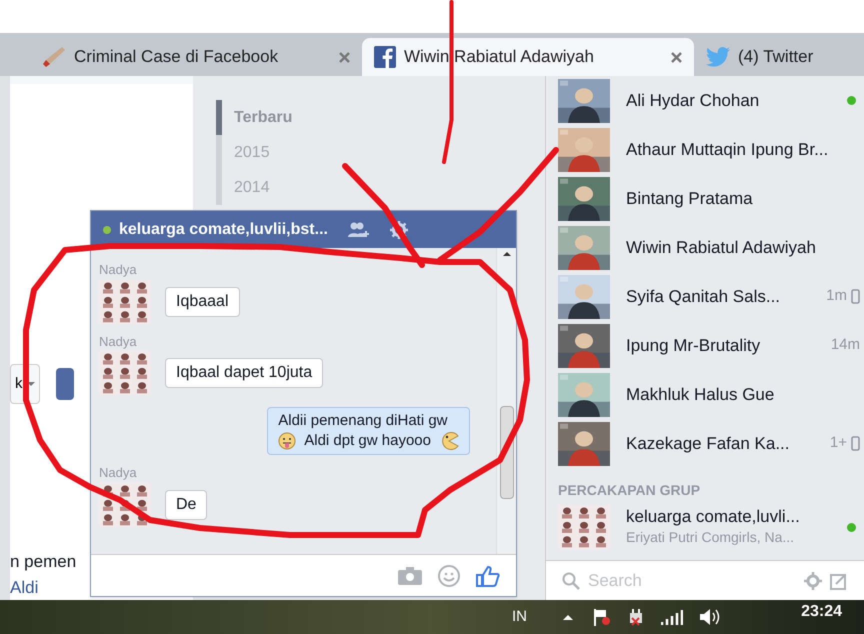  What do you see at coordinates (24, 587) in the screenshot?
I see `name-link: Aldi` at bounding box center [24, 587].